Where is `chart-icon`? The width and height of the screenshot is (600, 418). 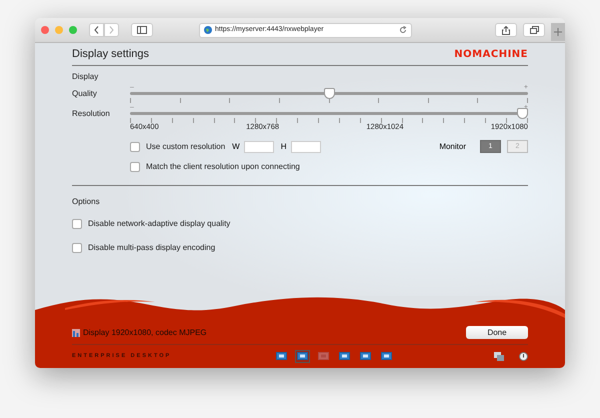
chart-icon is located at coordinates (76, 332).